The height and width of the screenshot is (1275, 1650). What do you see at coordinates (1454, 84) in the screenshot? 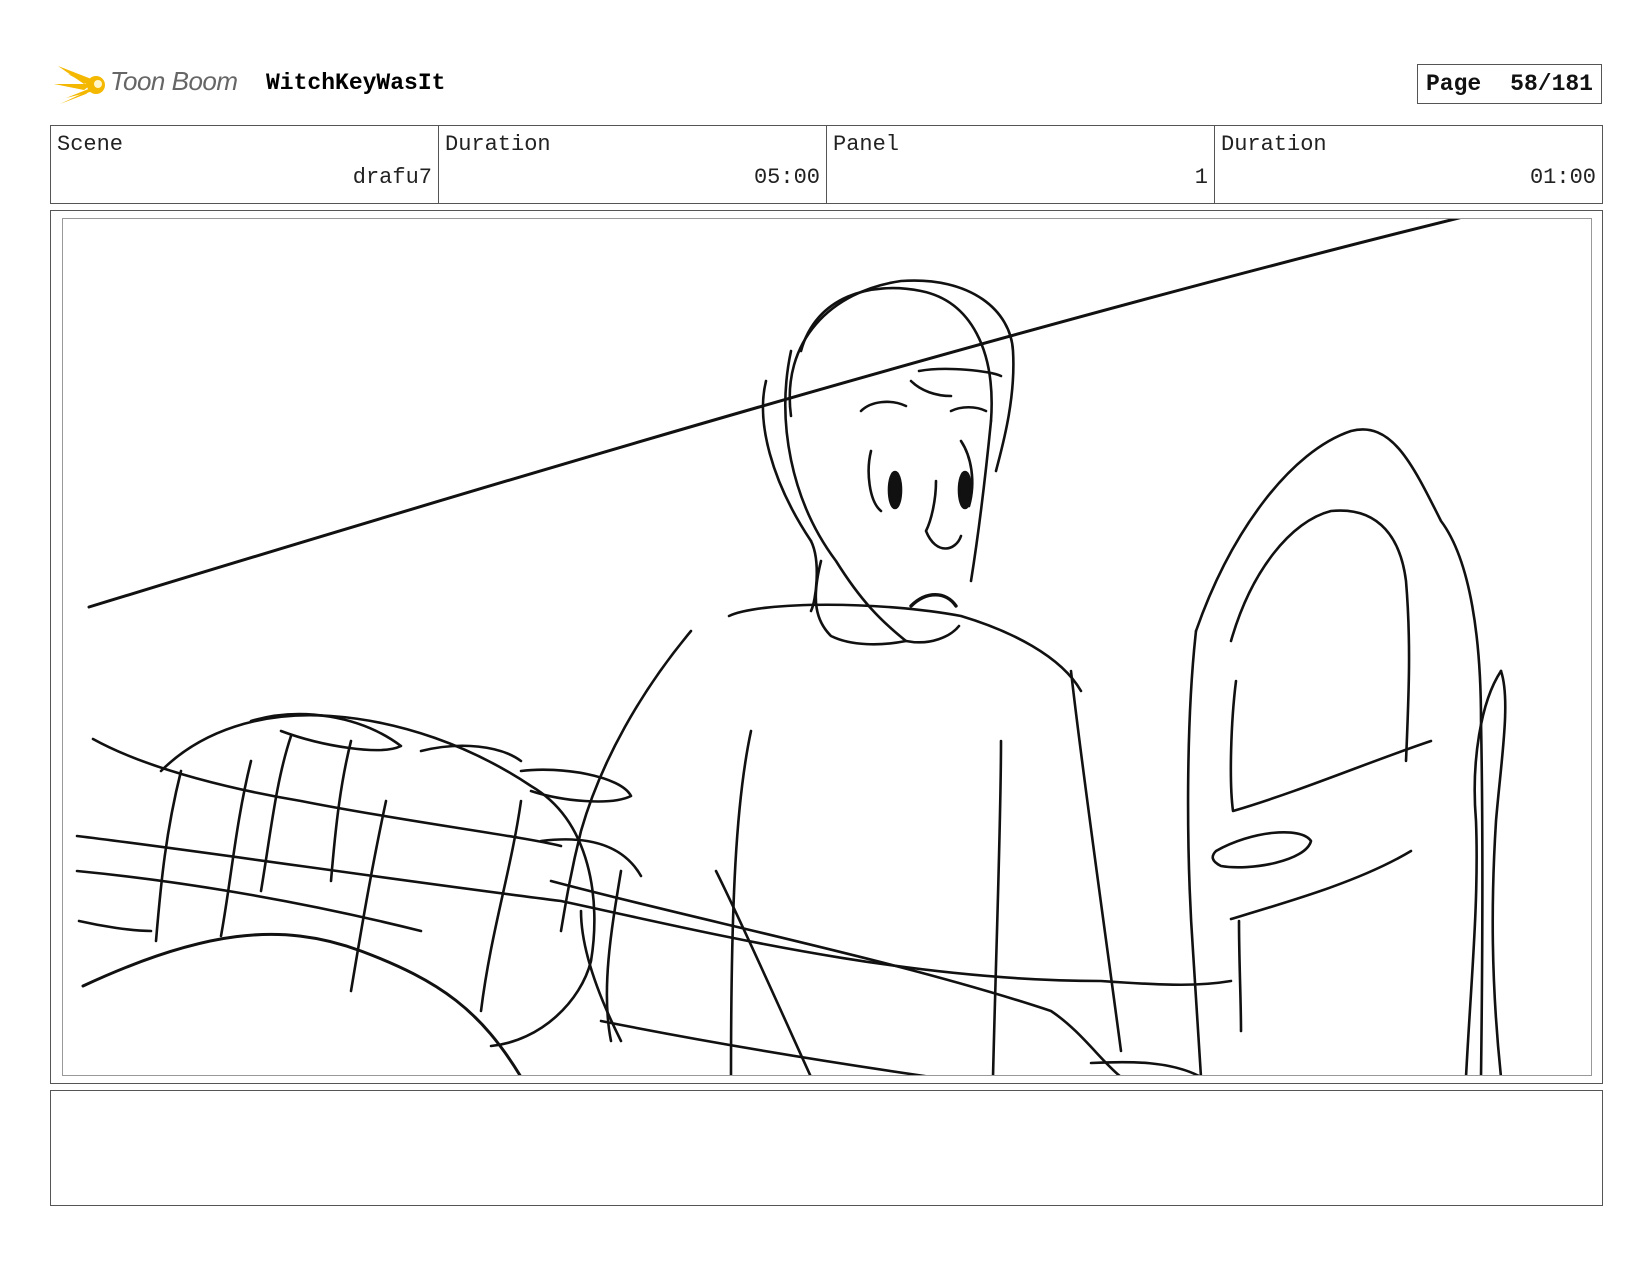
I see `page-label: Page` at bounding box center [1454, 84].